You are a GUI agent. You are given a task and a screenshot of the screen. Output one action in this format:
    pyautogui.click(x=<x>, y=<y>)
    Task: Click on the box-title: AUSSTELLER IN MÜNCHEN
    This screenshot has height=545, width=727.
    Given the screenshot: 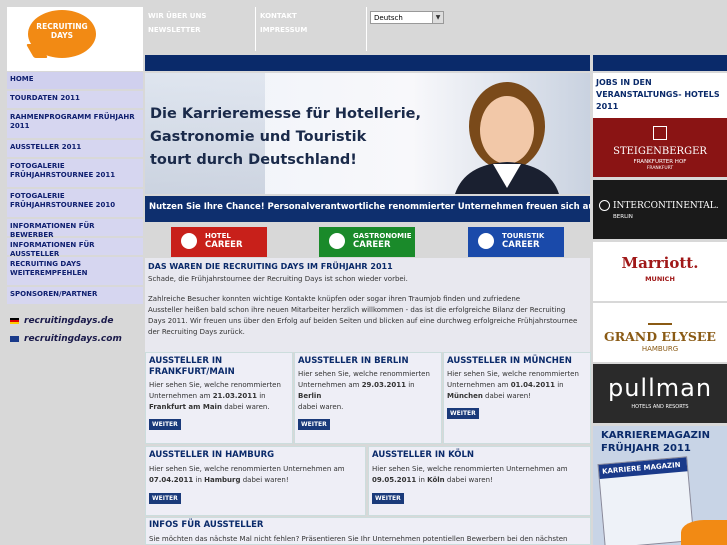 What is the action you would take?
    pyautogui.click(x=509, y=361)
    